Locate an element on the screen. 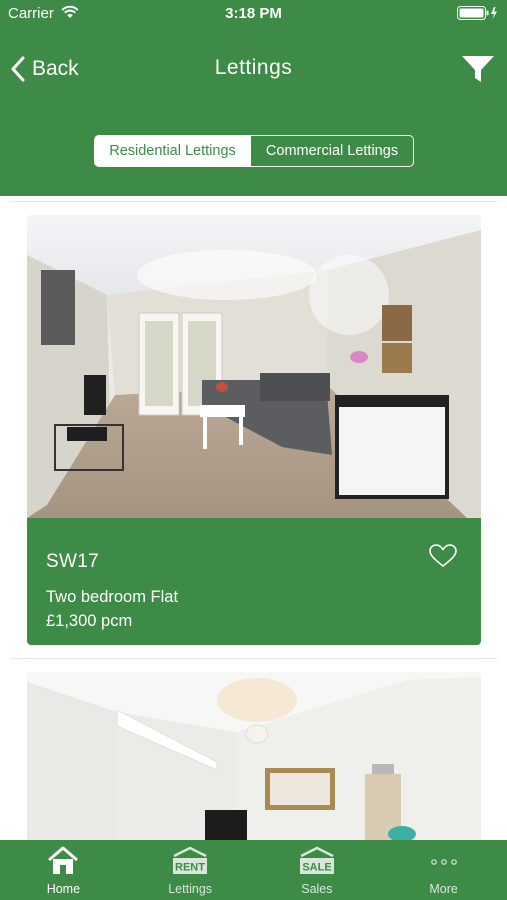  segment-residential-lettings: Residential Lettings is located at coordinates (172, 151).